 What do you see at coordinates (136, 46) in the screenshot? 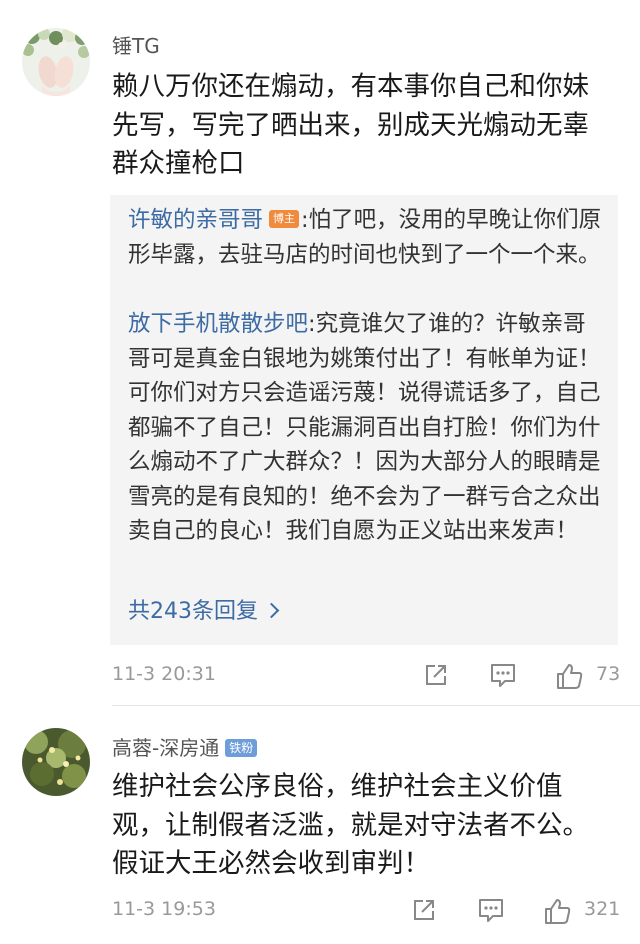
I see `username: 锤TG` at bounding box center [136, 46].